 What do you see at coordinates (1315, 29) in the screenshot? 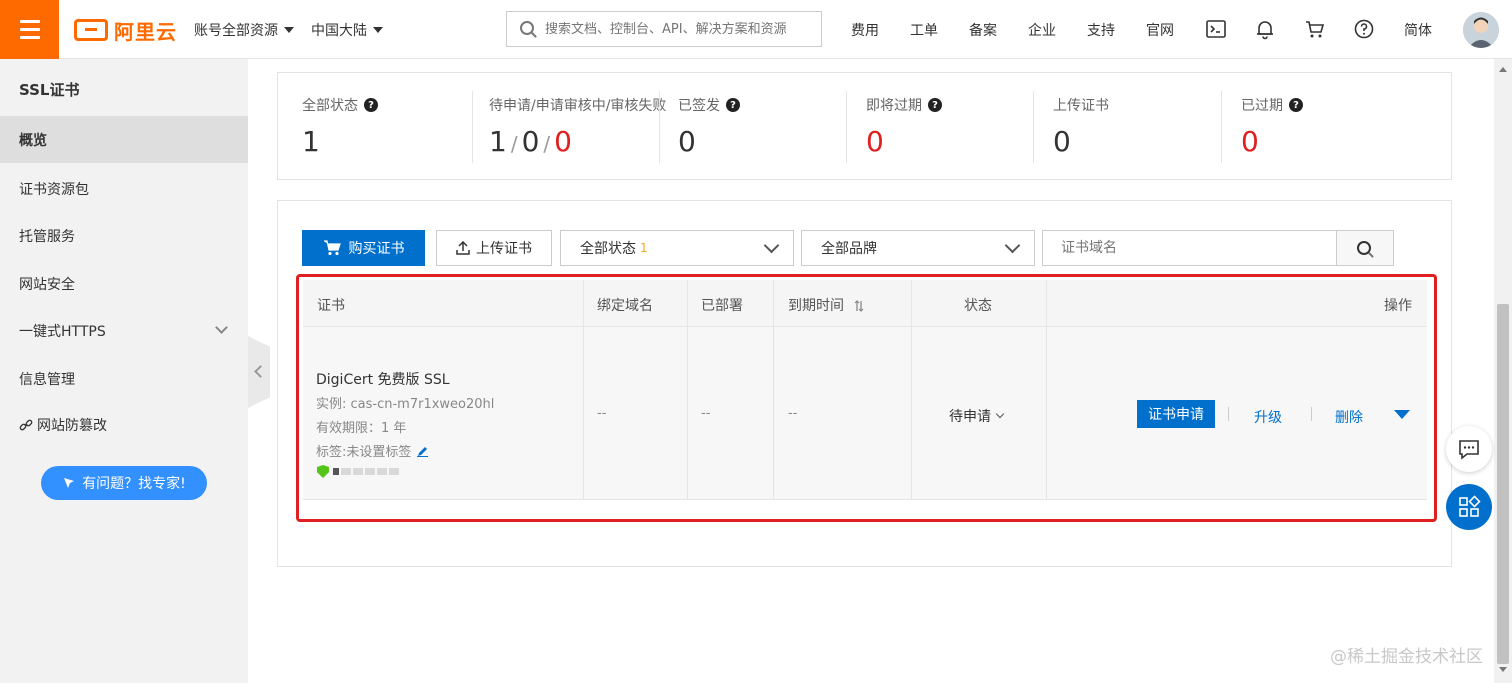
I see `cart-icon` at bounding box center [1315, 29].